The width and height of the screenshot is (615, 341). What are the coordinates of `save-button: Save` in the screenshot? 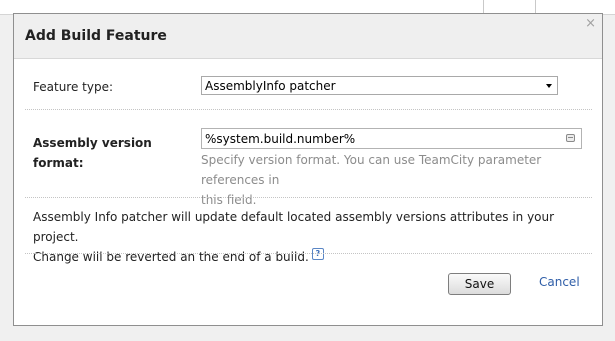 It's located at (479, 284).